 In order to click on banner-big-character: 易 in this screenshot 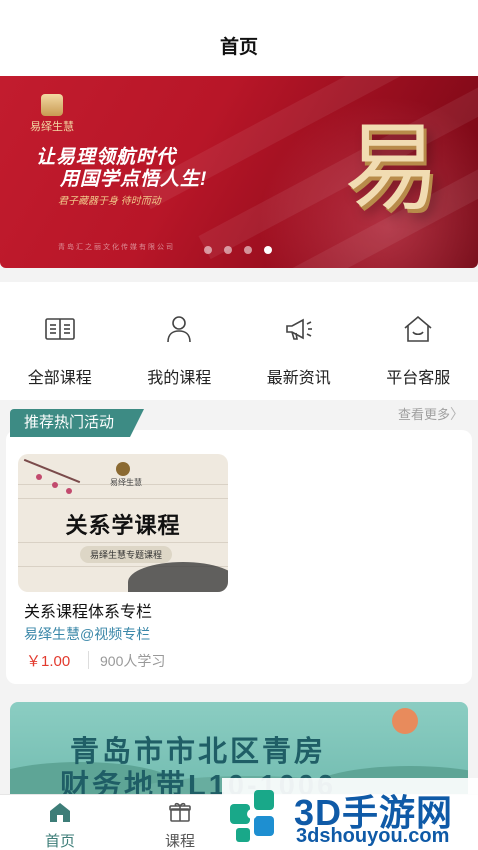, I will do `click(392, 168)`.